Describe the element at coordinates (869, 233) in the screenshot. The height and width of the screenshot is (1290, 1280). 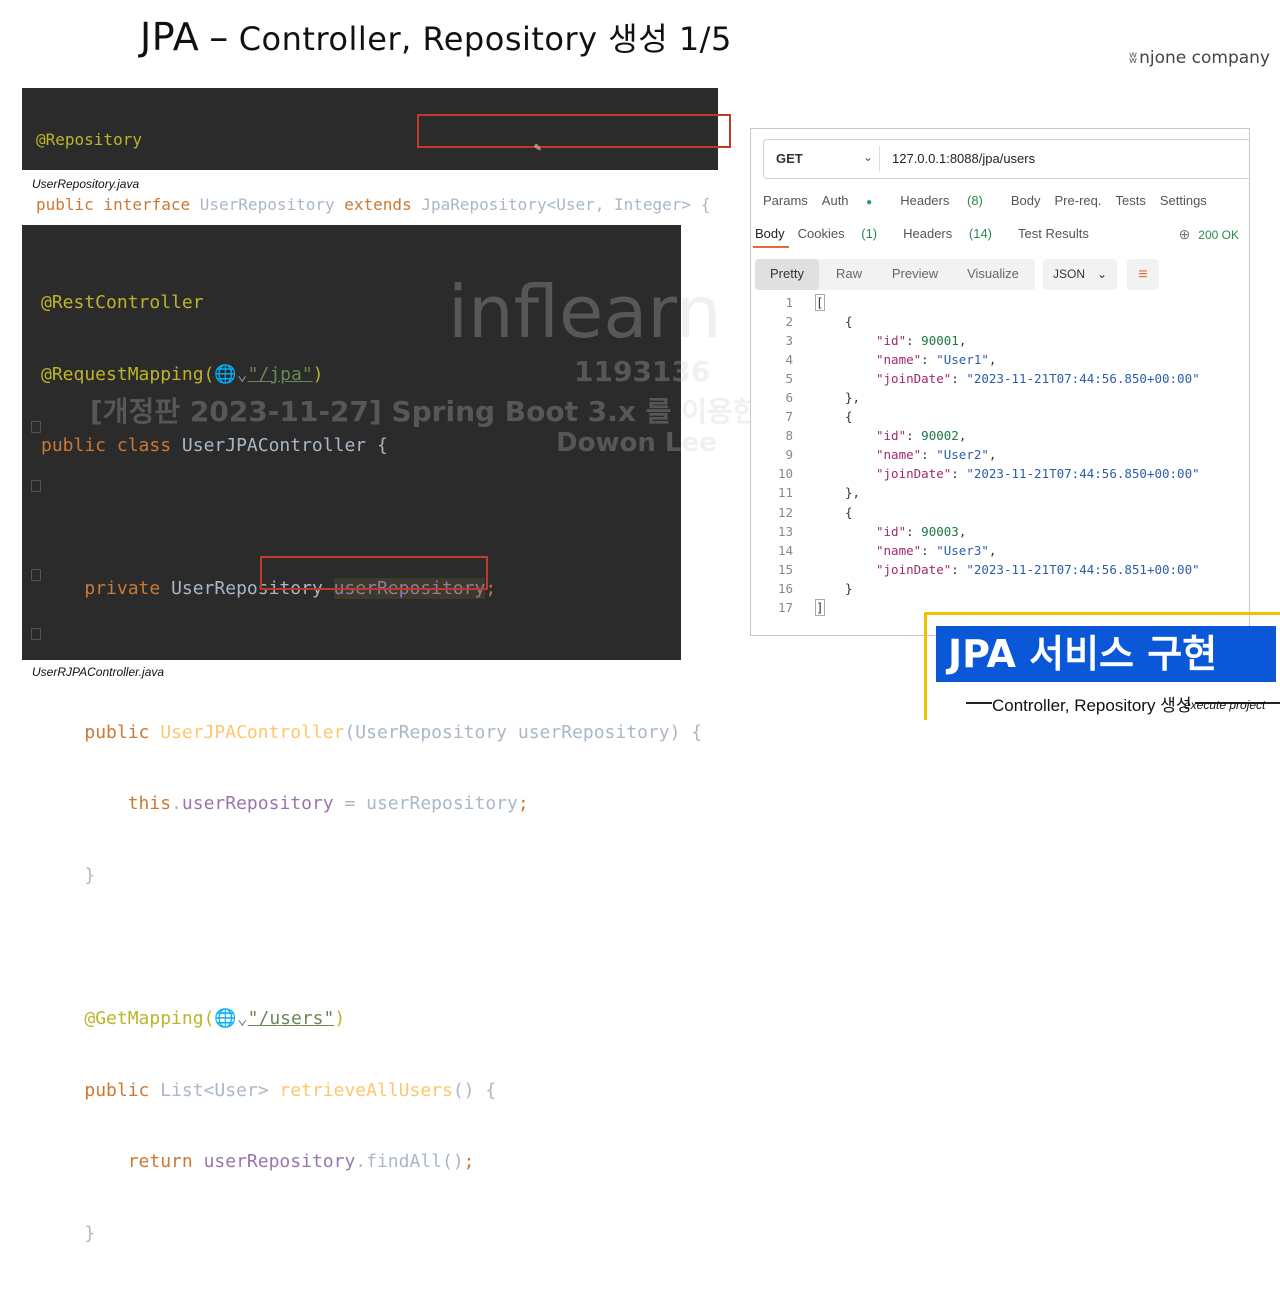
I see `cookies-count: (1)` at that location.